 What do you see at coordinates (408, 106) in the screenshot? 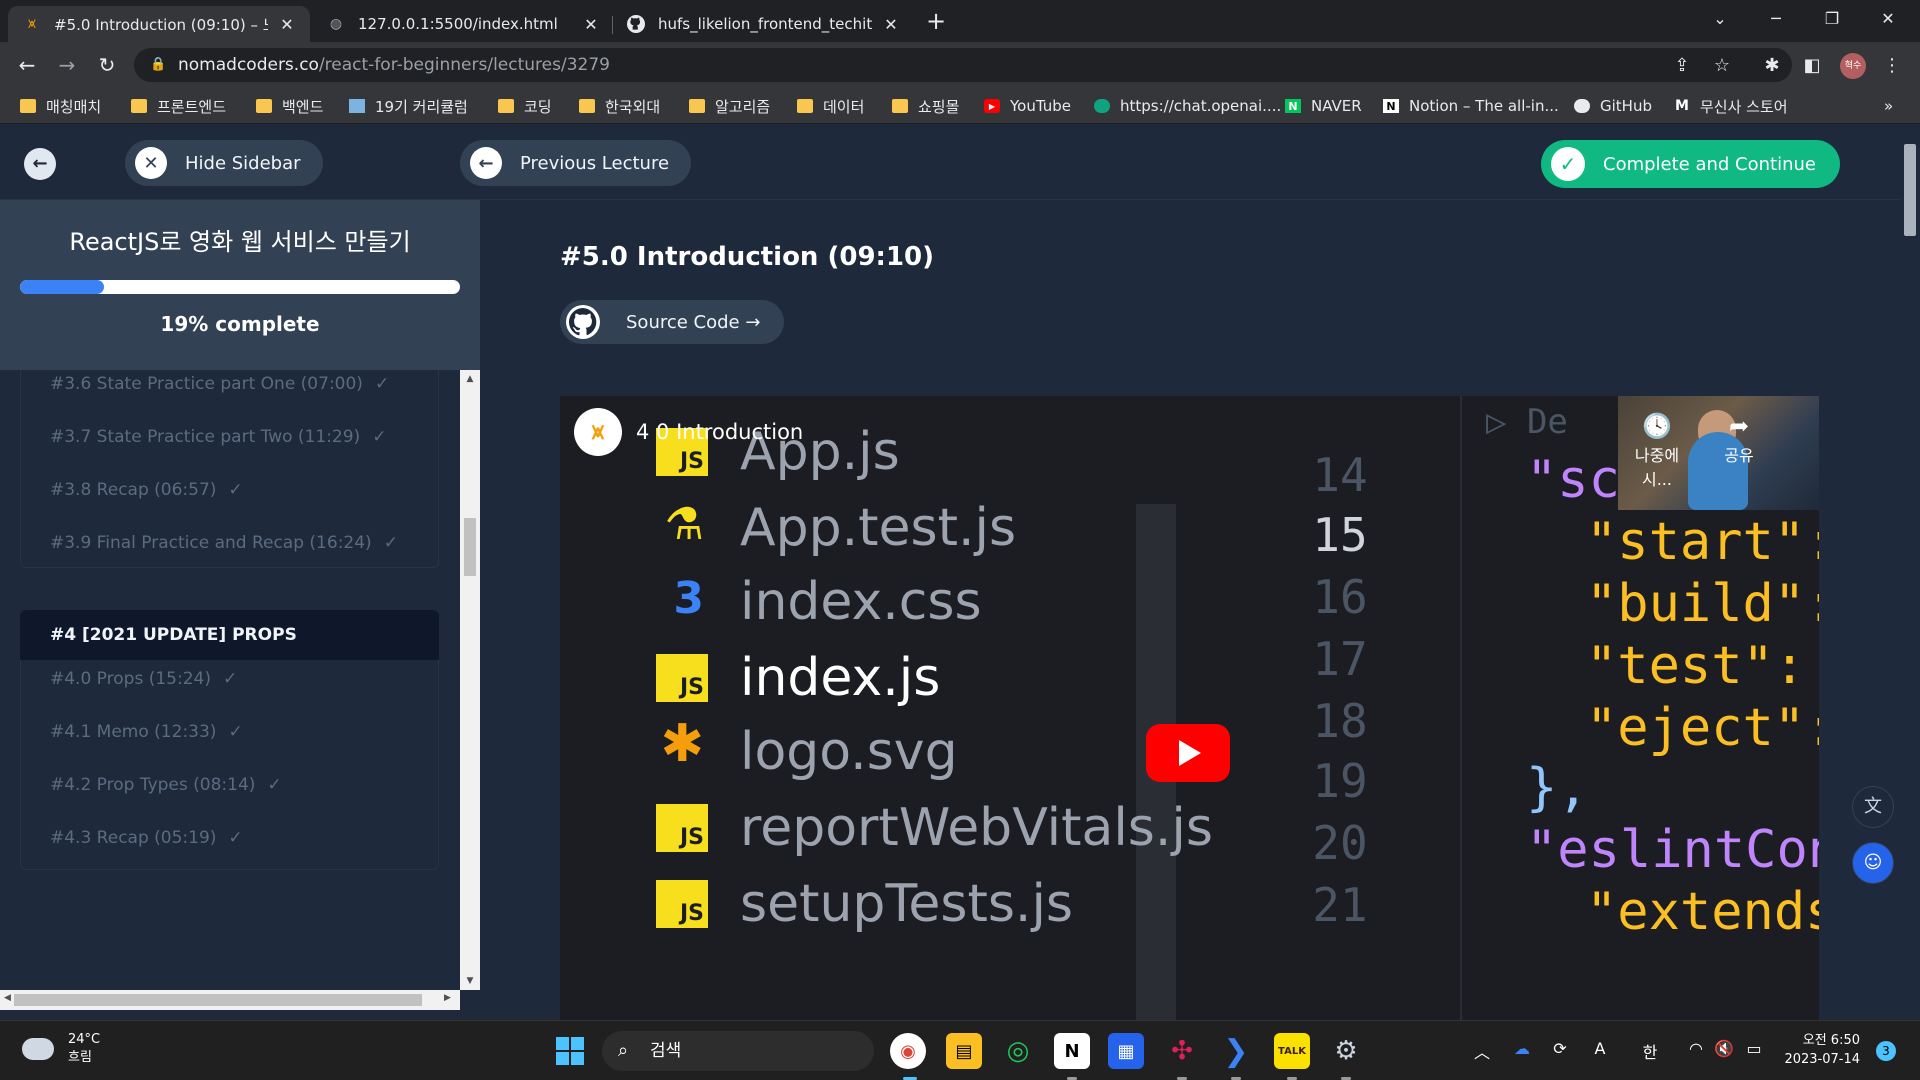
I see `bookmark-item: 19기 커리큘럼` at bounding box center [408, 106].